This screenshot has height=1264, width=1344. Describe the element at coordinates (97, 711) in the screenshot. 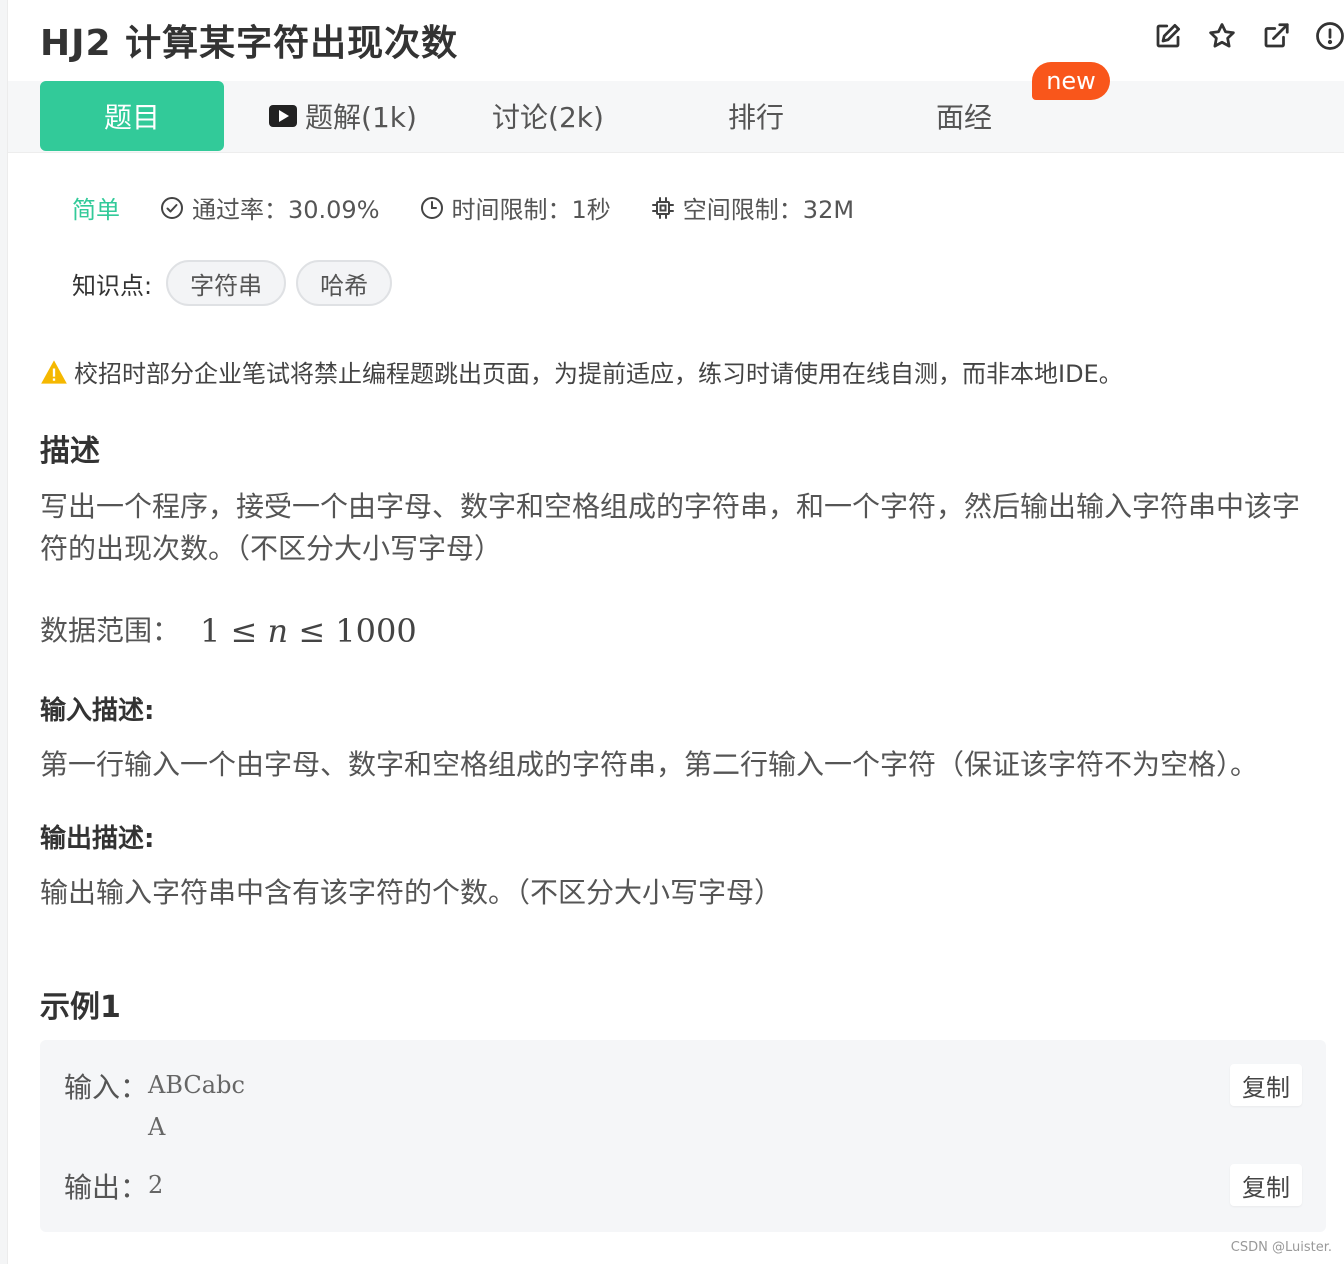

I see `input-desc-heading: 输入描述:` at that location.